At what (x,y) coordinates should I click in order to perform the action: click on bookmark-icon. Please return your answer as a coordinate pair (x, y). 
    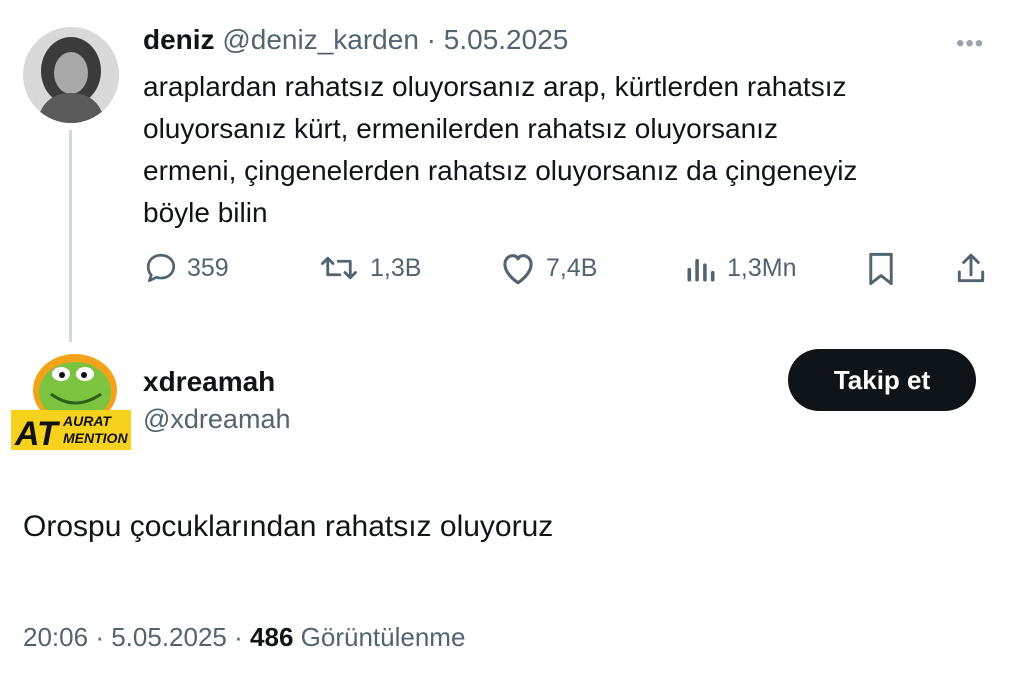
    Looking at the image, I should click on (881, 269).